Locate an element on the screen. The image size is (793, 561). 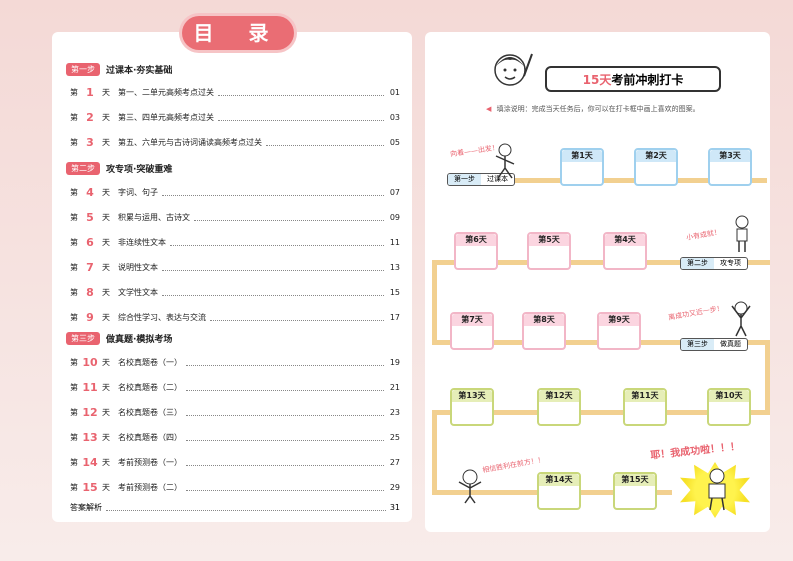
checkin-box-day-6: 第6天 is located at coordinates (476, 251).